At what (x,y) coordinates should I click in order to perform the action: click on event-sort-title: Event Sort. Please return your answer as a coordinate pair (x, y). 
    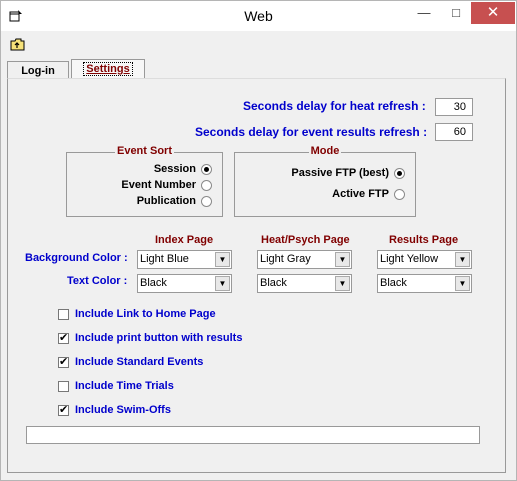
    Looking at the image, I should click on (144, 151).